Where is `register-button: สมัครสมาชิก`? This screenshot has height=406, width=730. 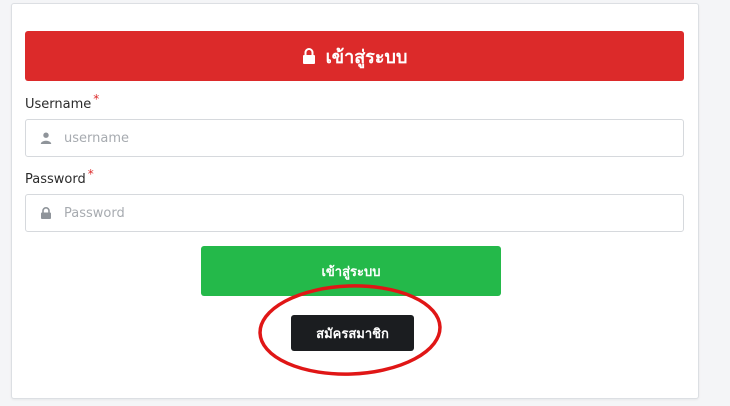
register-button: สมัครสมาชิก is located at coordinates (352, 333).